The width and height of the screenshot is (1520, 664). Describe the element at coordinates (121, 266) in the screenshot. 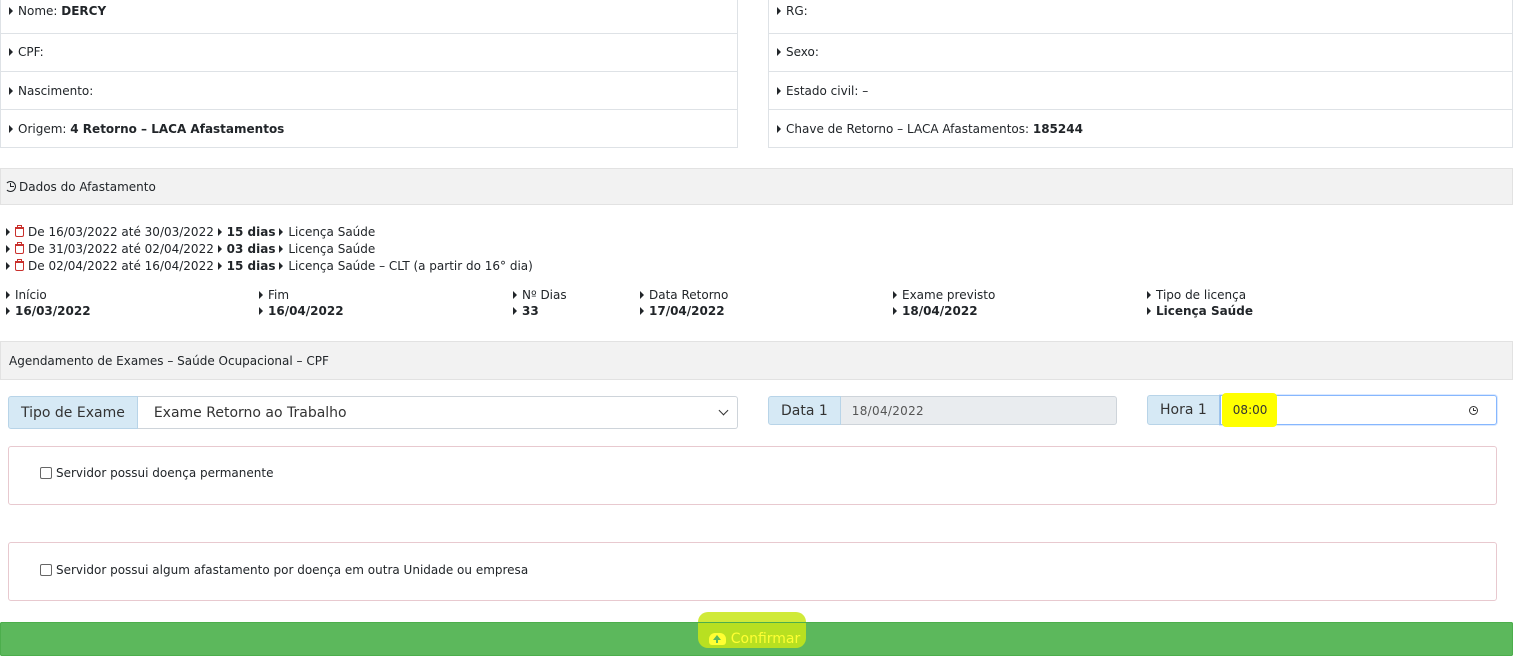

I see `leave-period: De 02/04/2022 até 16/04/2022` at that location.